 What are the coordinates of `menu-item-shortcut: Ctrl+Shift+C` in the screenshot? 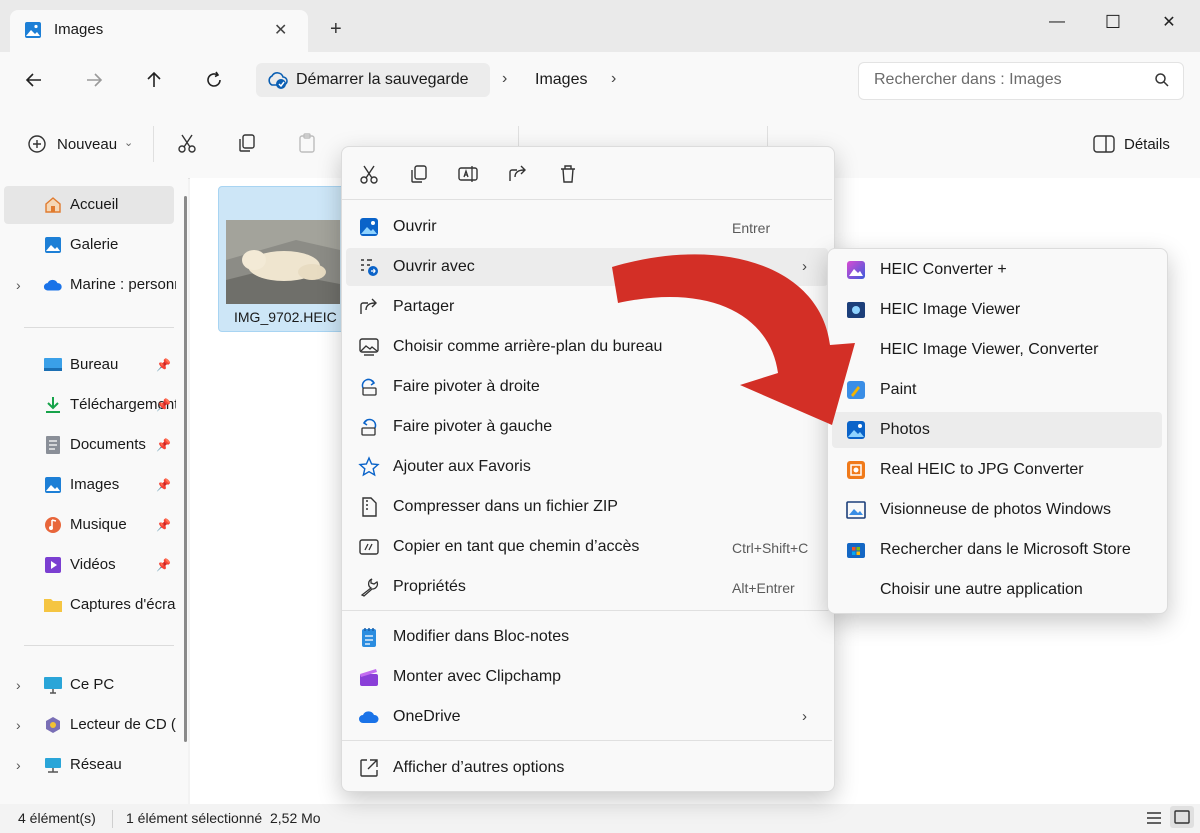 It's located at (770, 548).